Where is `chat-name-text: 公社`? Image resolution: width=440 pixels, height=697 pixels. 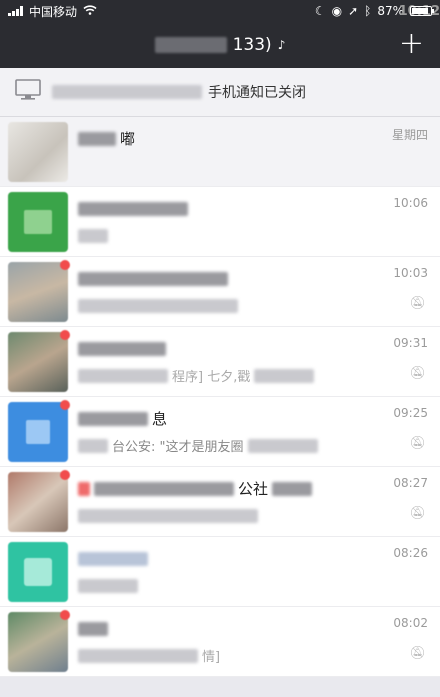
chat-name-text: 公社 is located at coordinates (253, 489).